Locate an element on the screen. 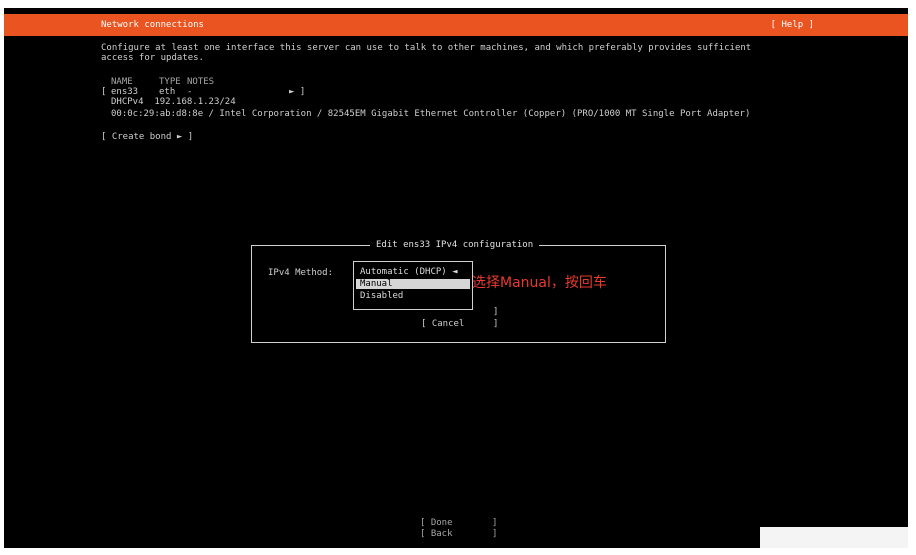  col-type-header: TYPE is located at coordinates (170, 82).